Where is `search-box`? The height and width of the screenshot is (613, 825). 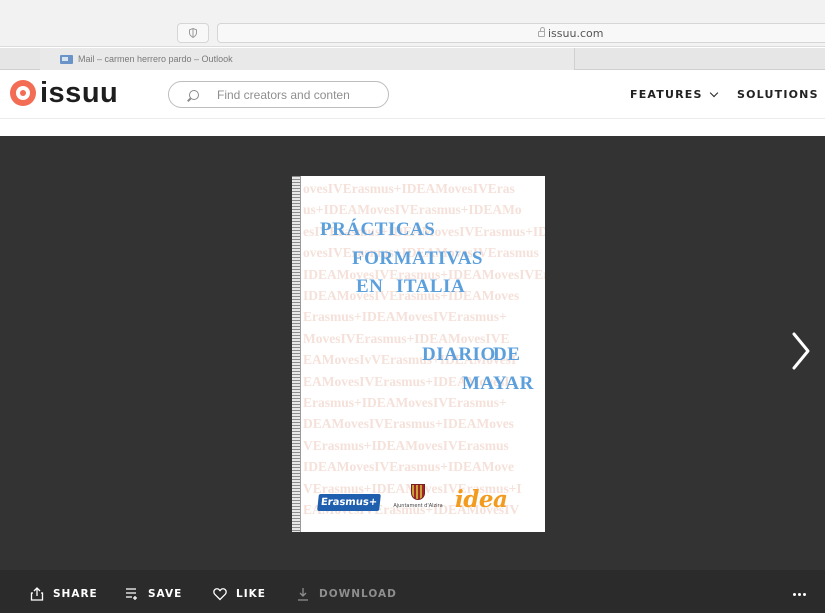 search-box is located at coordinates (278, 94).